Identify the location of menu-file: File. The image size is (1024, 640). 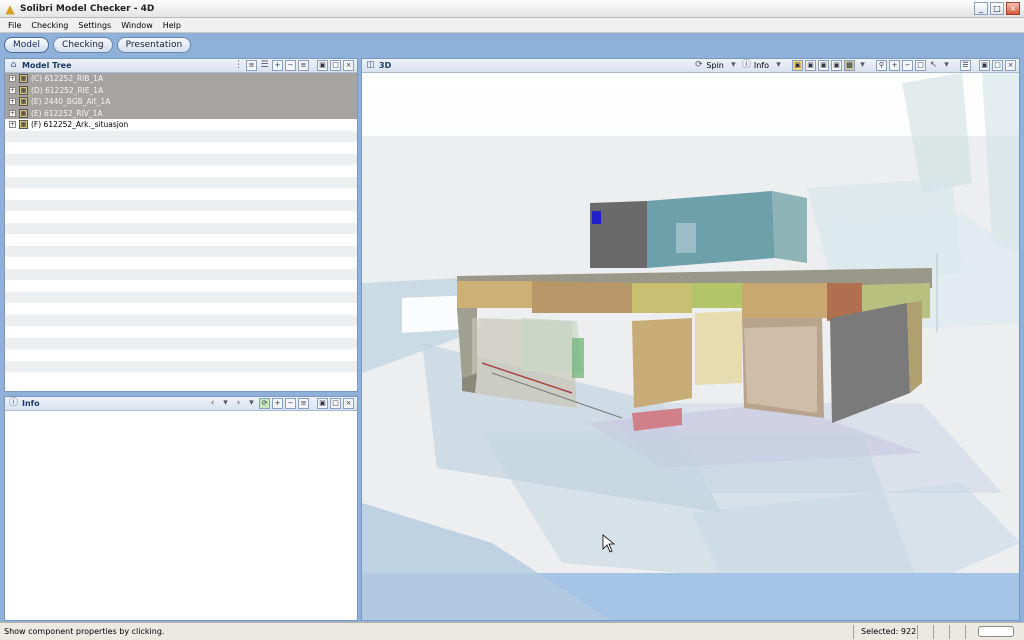
(14, 25).